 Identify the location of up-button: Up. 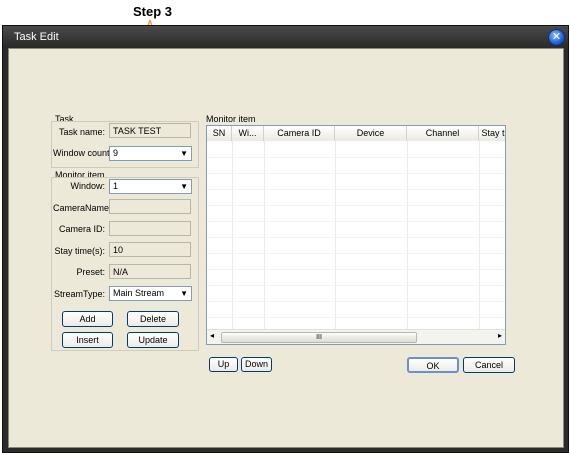
(223, 364).